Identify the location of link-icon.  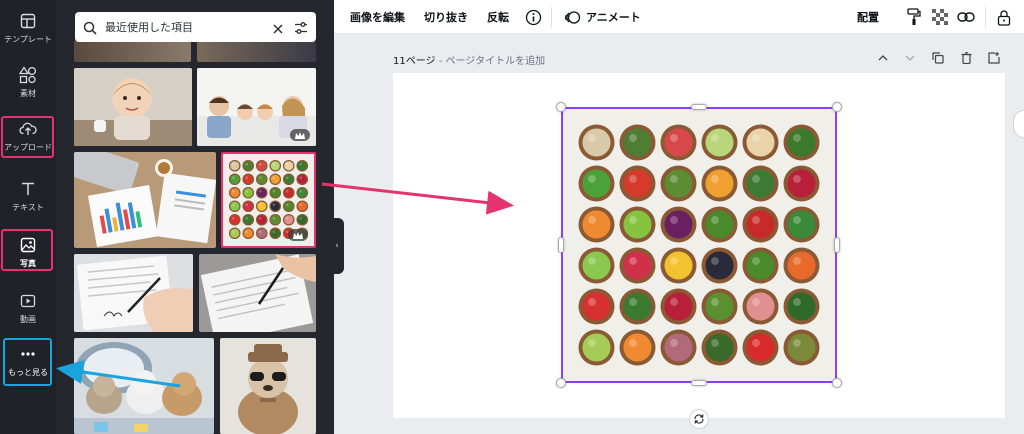
(966, 17).